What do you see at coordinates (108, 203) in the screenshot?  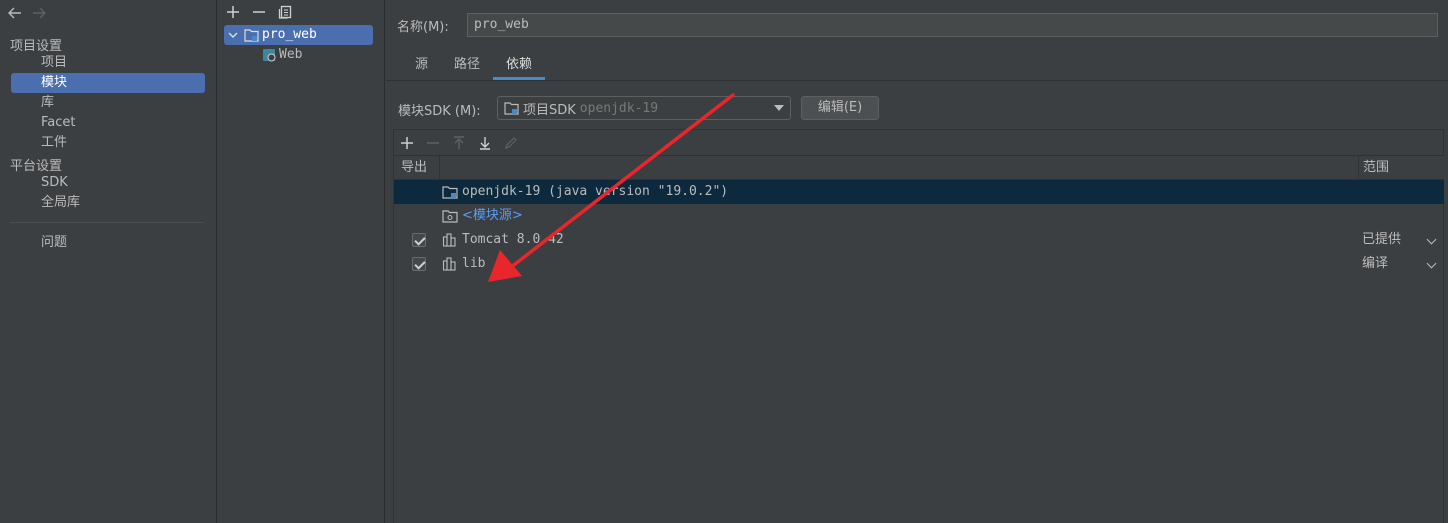 I see `nav-item-global-libraries: 全局库` at bounding box center [108, 203].